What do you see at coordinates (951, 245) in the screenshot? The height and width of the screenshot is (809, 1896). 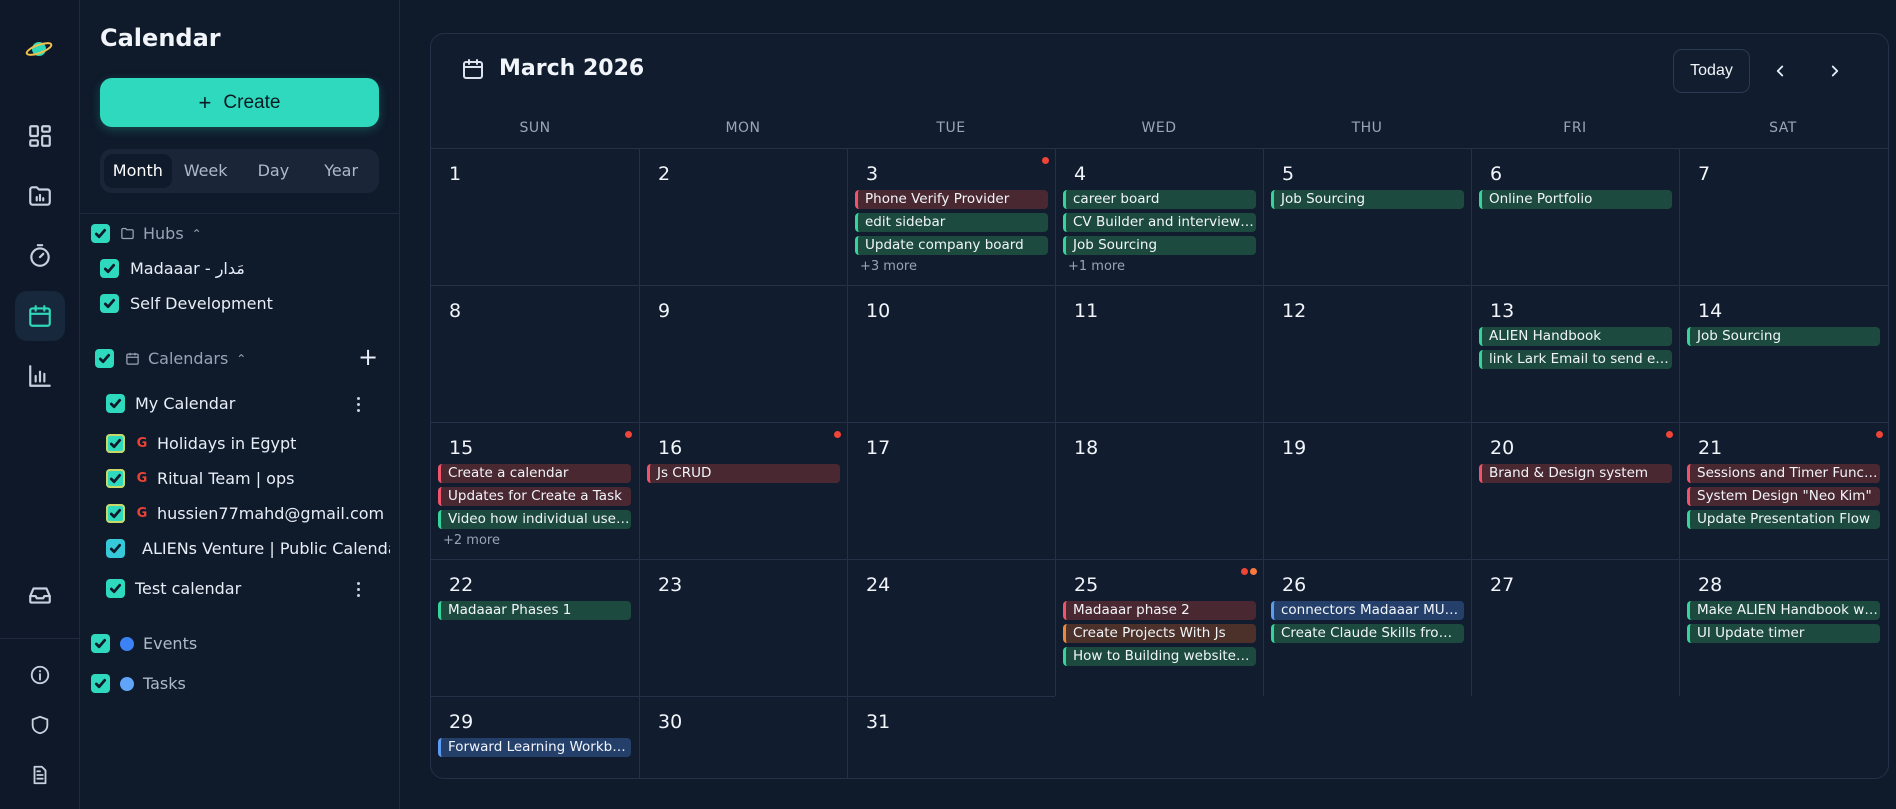 I see `event-chip: Update company board` at bounding box center [951, 245].